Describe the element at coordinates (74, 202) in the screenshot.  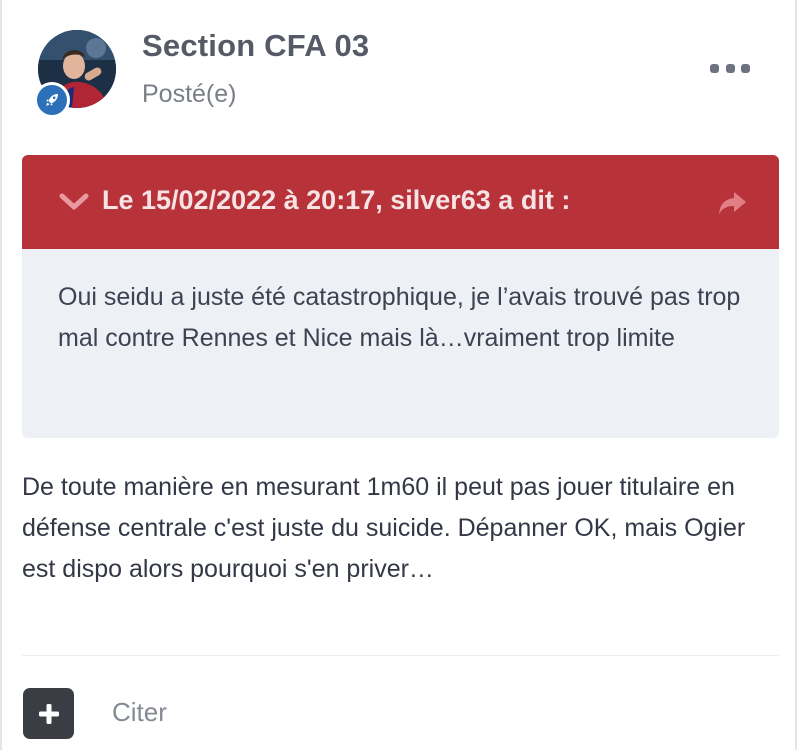
I see `chevron-down-icon` at that location.